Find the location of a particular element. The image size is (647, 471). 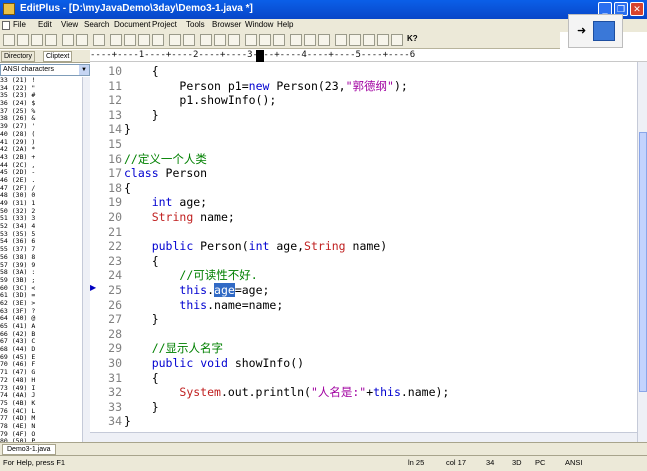

code-line: 27 } is located at coordinates (363, 319).